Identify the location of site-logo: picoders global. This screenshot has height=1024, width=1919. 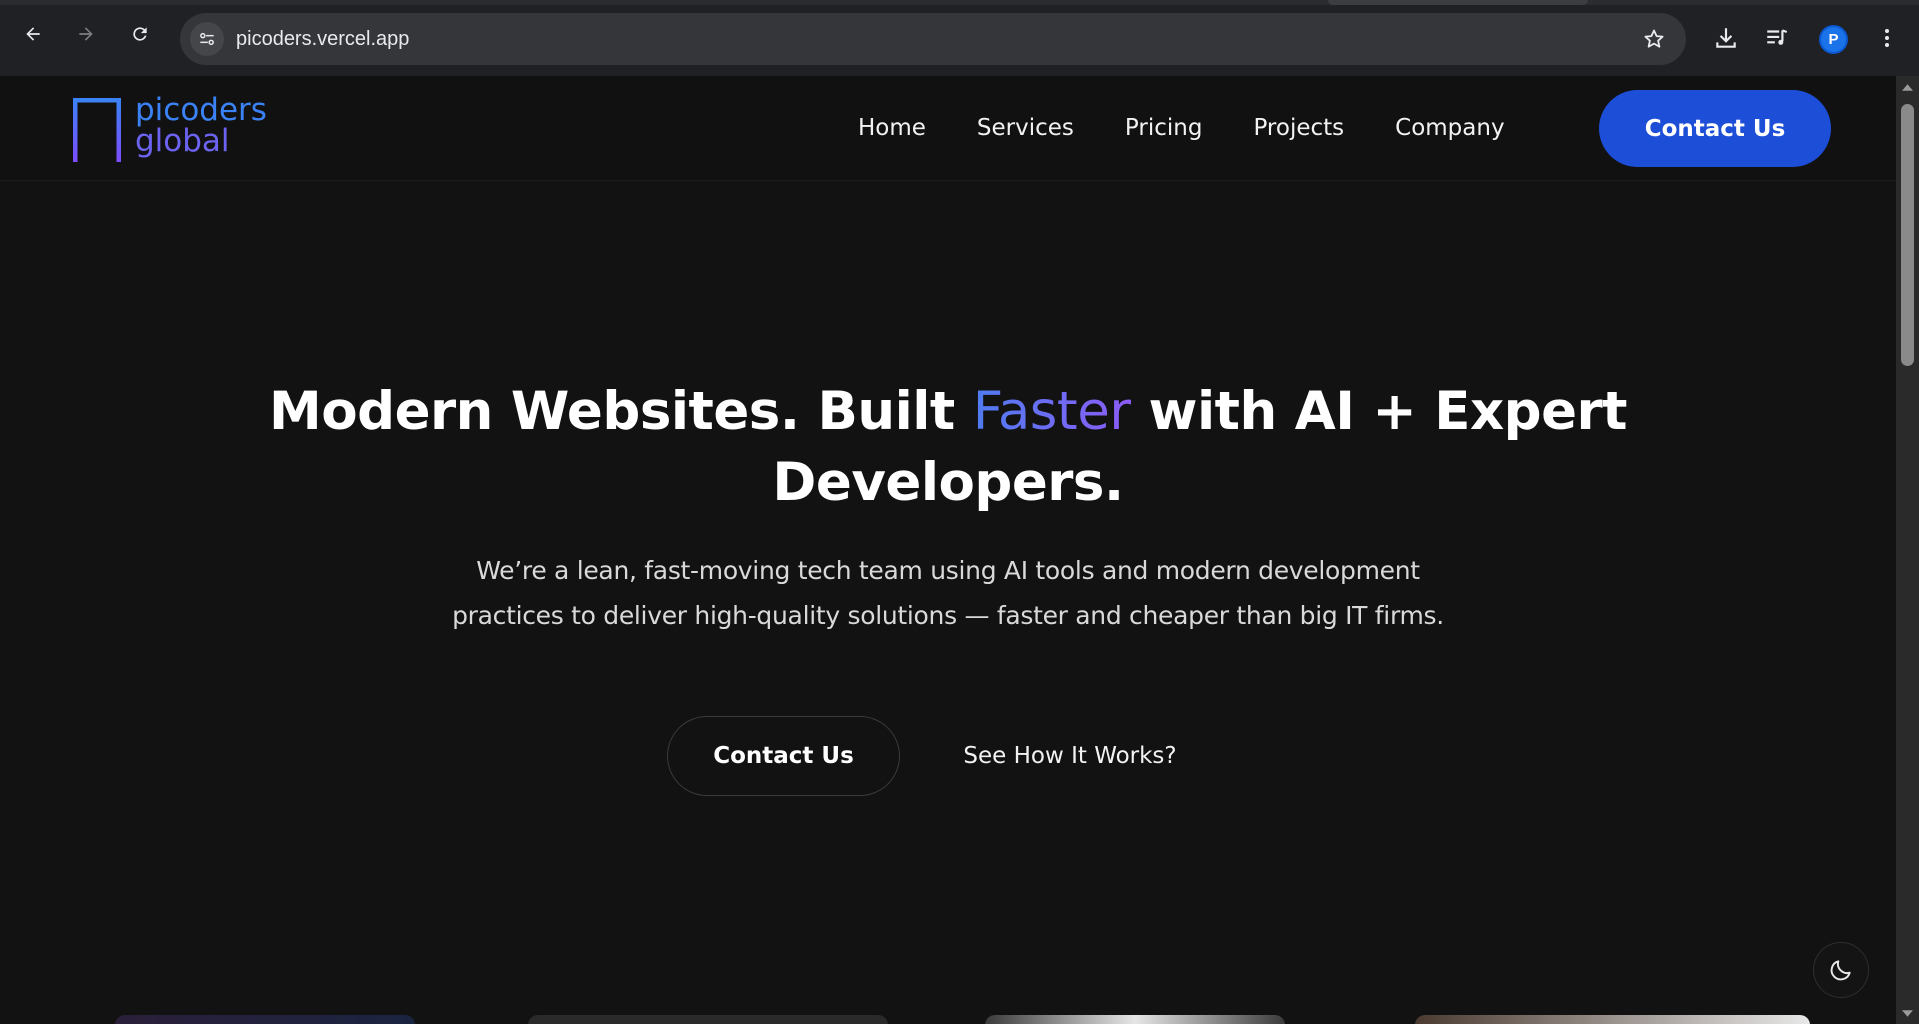
(173, 128).